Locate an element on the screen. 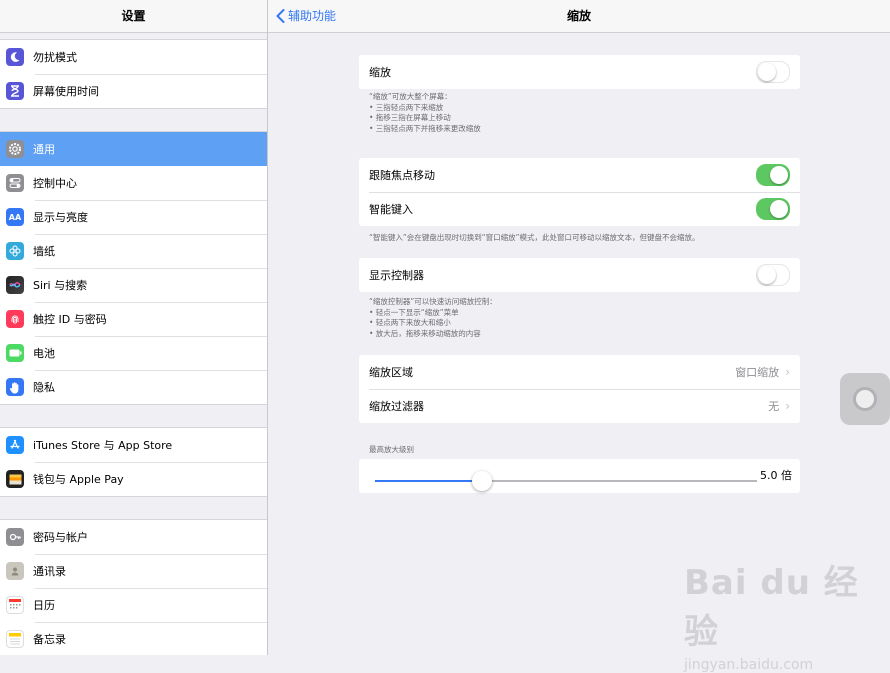 This screenshot has width=890, height=673. zoom-note-line: “缩放”可放大整个屏幕： is located at coordinates (410, 96).